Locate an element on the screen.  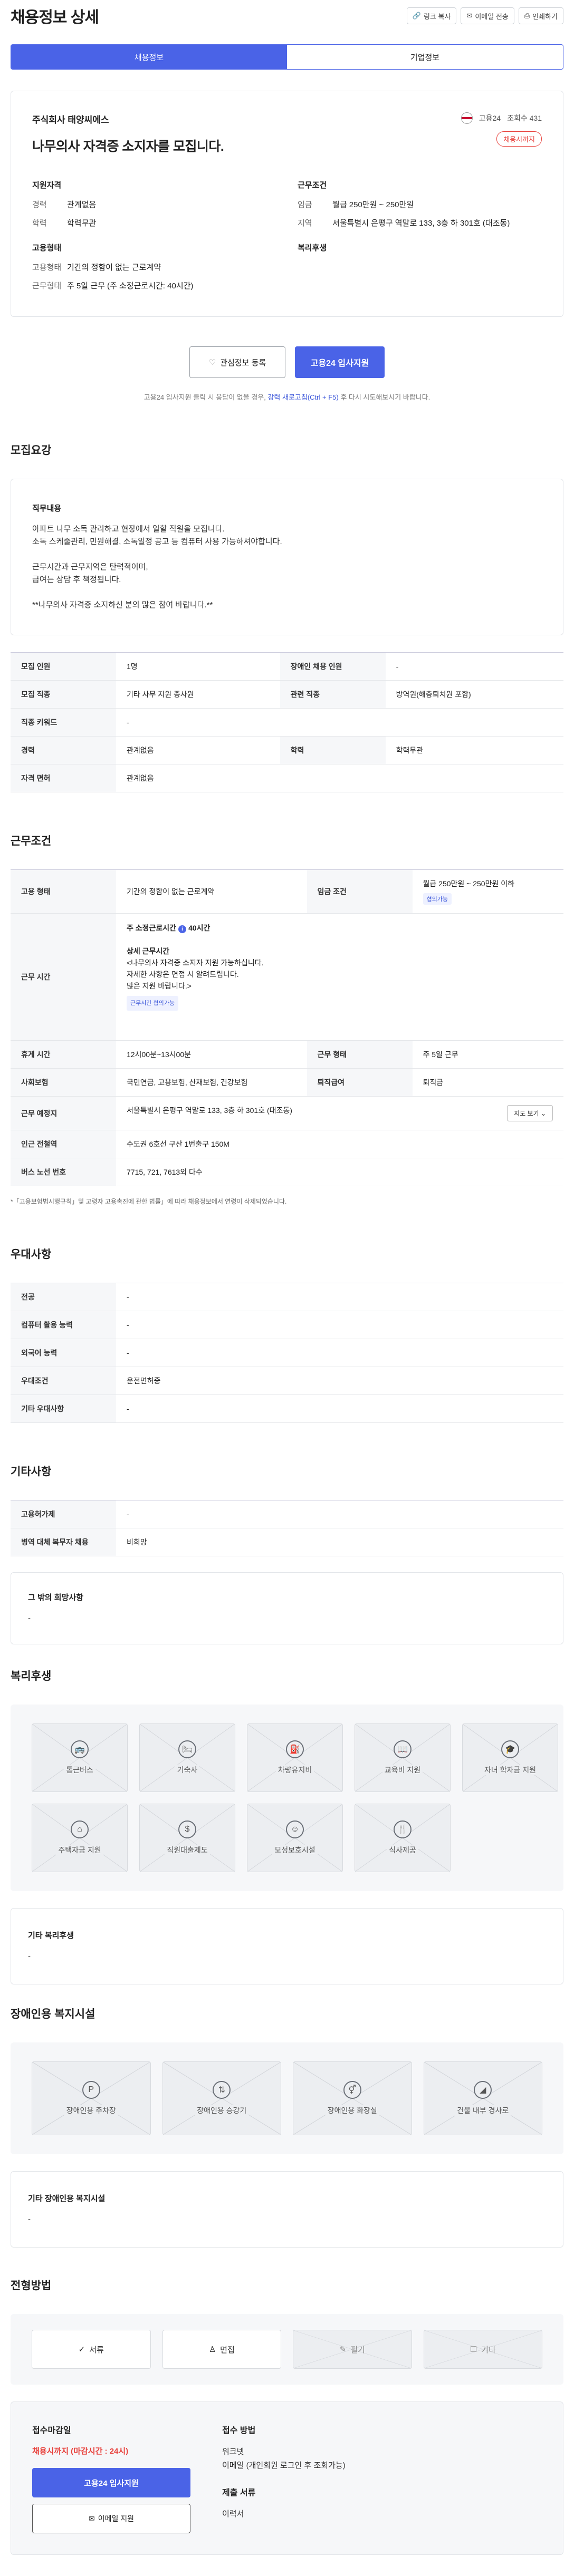
house-icon: ⌂ is located at coordinates (80, 1829).